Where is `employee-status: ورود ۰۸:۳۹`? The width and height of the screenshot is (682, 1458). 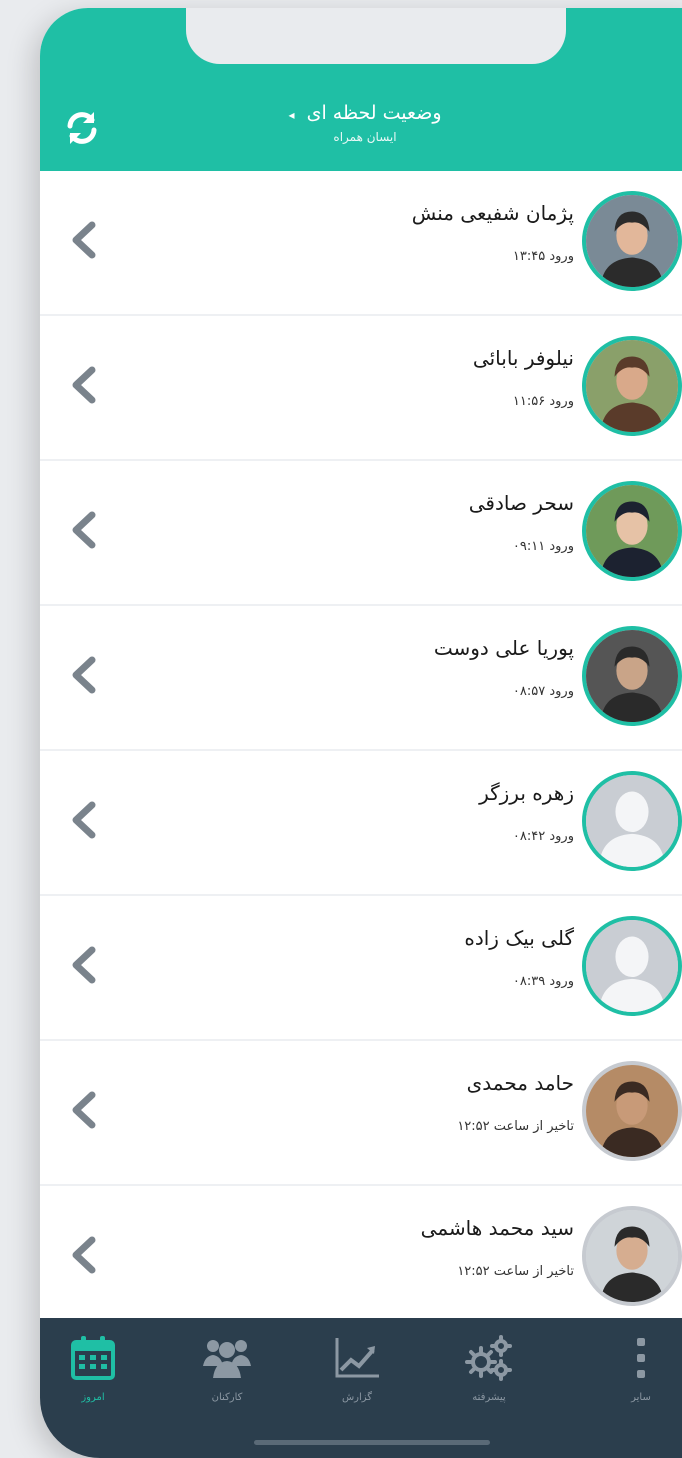
employee-status: ورود ۰۸:۳۹ is located at coordinates (543, 981).